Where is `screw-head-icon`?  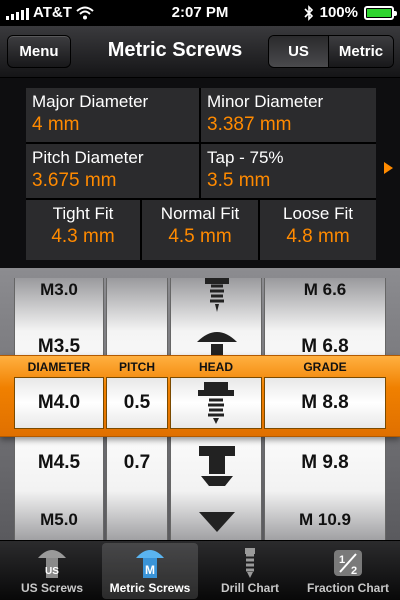 screw-head-icon is located at coordinates (217, 298).